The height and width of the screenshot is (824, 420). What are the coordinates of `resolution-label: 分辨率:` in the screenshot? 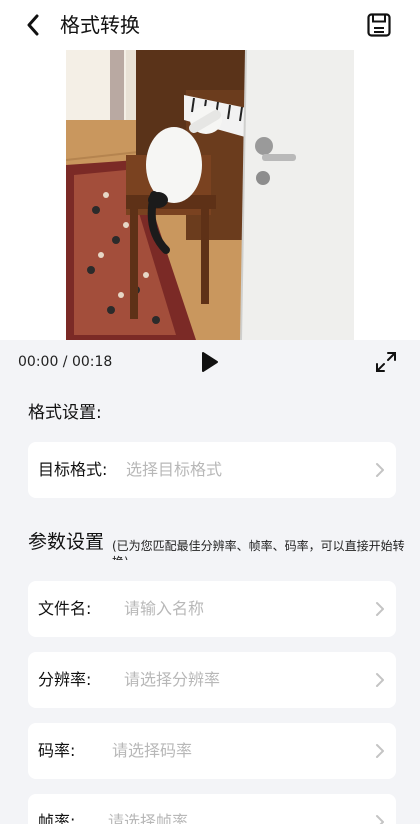 It's located at (65, 679).